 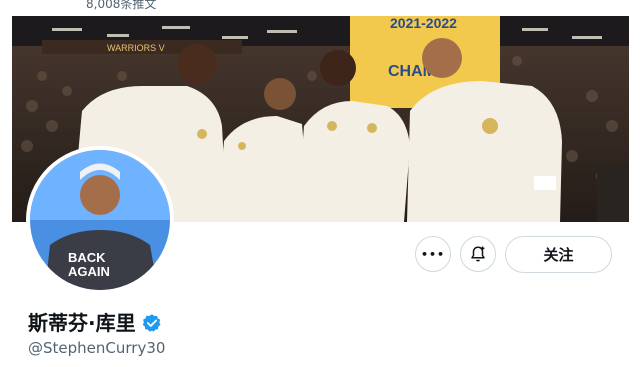 What do you see at coordinates (151, 323) in the screenshot?
I see `verified-badge-icon` at bounding box center [151, 323].